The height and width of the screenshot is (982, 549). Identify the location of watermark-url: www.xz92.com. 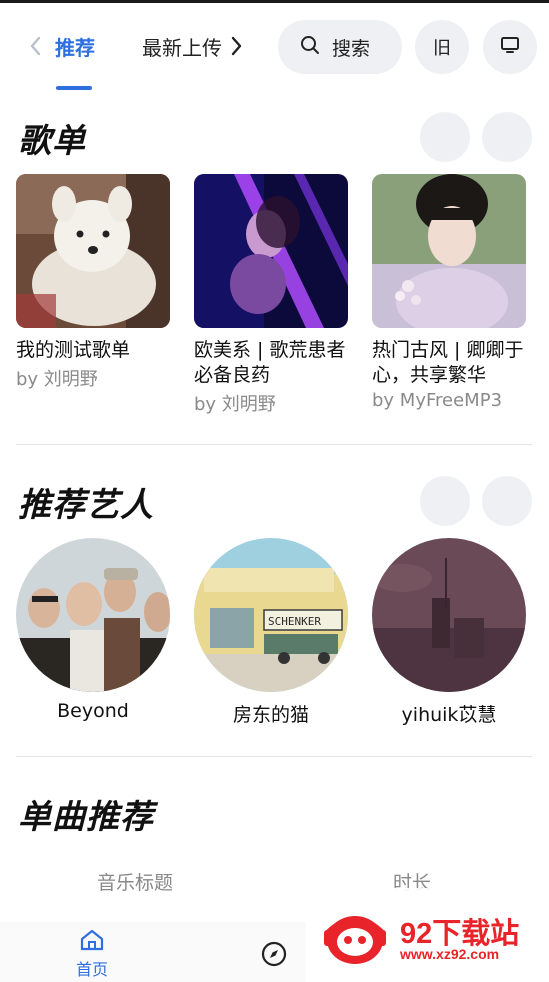
(450, 954).